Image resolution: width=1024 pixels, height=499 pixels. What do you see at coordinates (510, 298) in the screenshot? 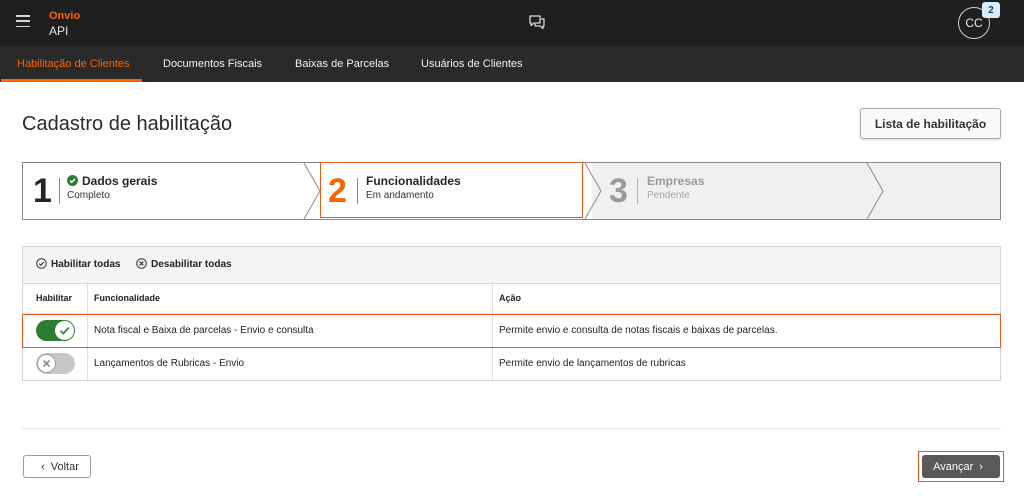
I see `column-header-acao: Ação` at bounding box center [510, 298].